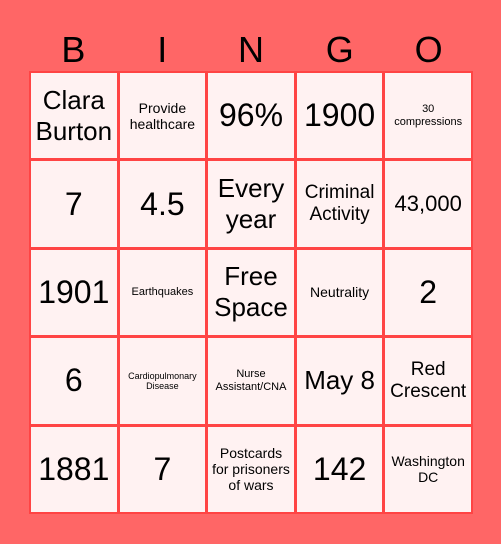  What do you see at coordinates (428, 292) in the screenshot?
I see `bingo-cell: 2` at bounding box center [428, 292].